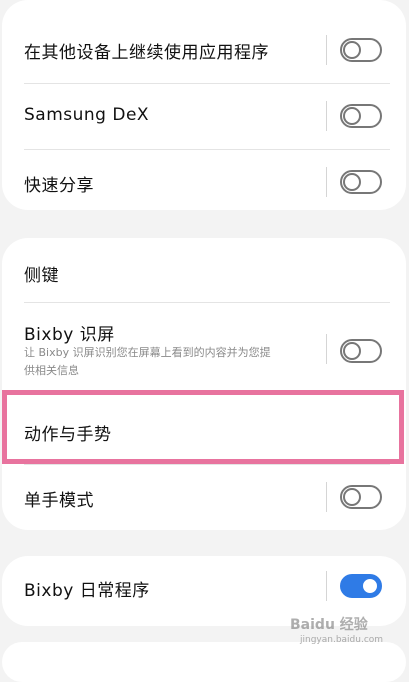  I want to click on setting-row-one-hand-mode: 单手模式, so click(204, 498).